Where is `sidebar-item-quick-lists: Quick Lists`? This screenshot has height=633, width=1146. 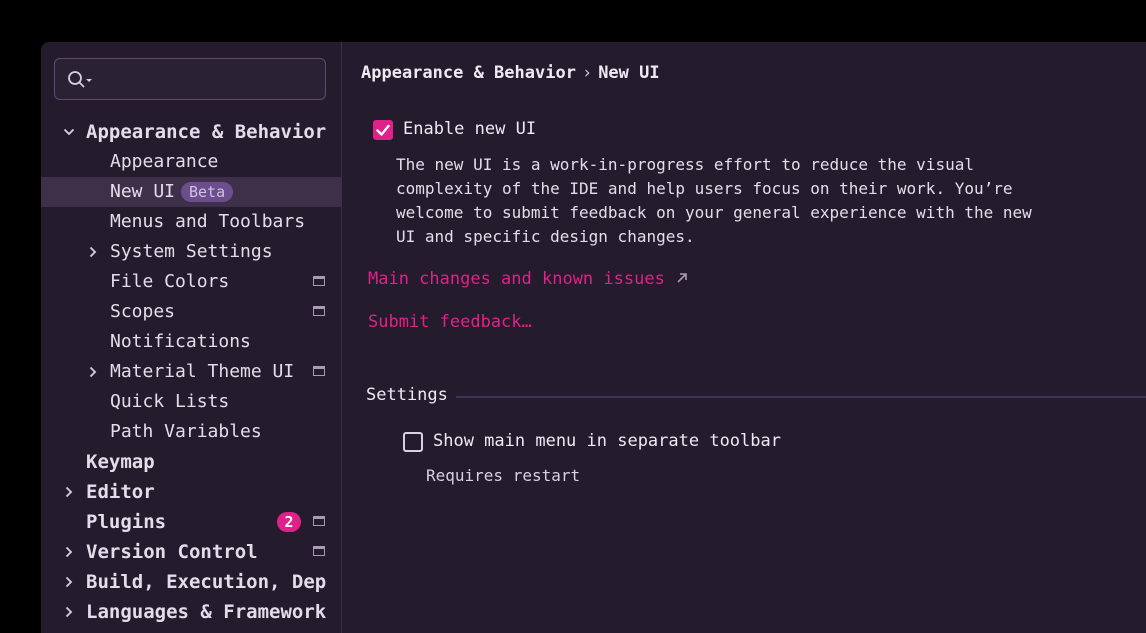
sidebar-item-quick-lists: Quick Lists is located at coordinates (191, 402).